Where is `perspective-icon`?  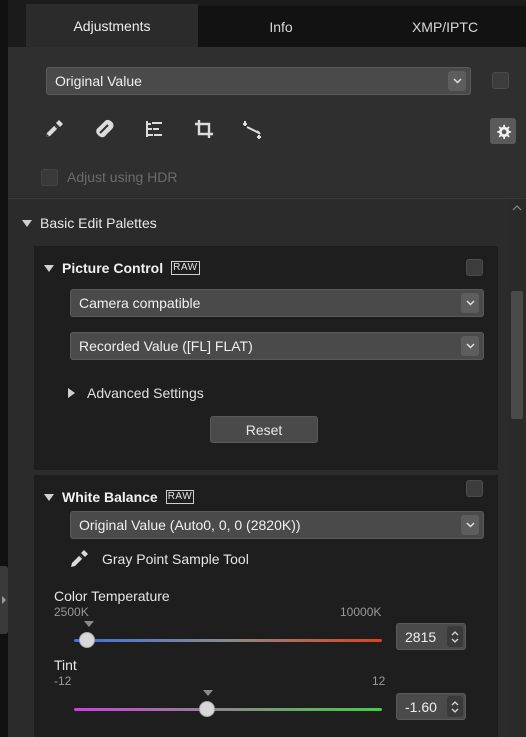 perspective-icon is located at coordinates (252, 129).